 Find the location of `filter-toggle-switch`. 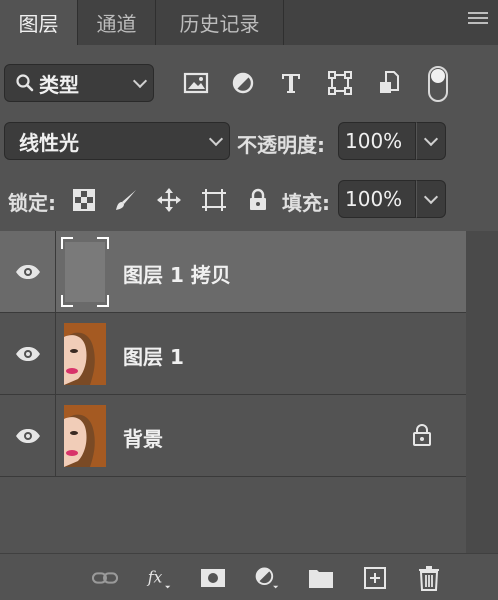

filter-toggle-switch is located at coordinates (438, 84).